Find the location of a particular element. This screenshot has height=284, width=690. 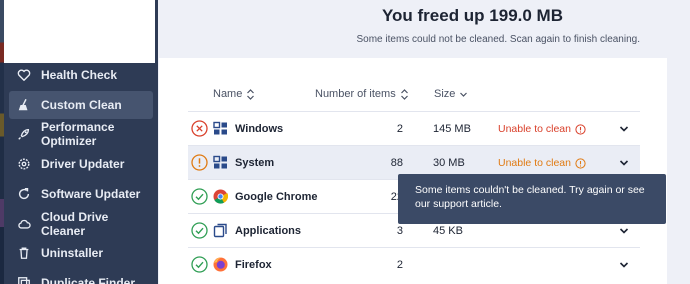

row-name: Applications is located at coordinates (268, 231).